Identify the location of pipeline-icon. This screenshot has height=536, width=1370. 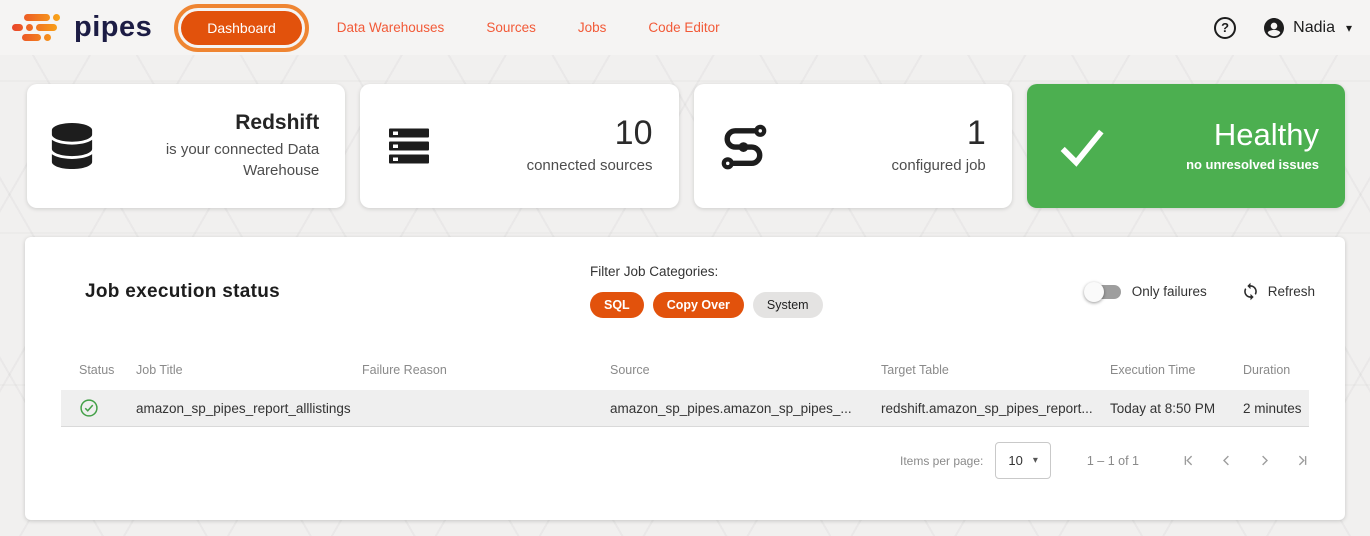
(743, 147).